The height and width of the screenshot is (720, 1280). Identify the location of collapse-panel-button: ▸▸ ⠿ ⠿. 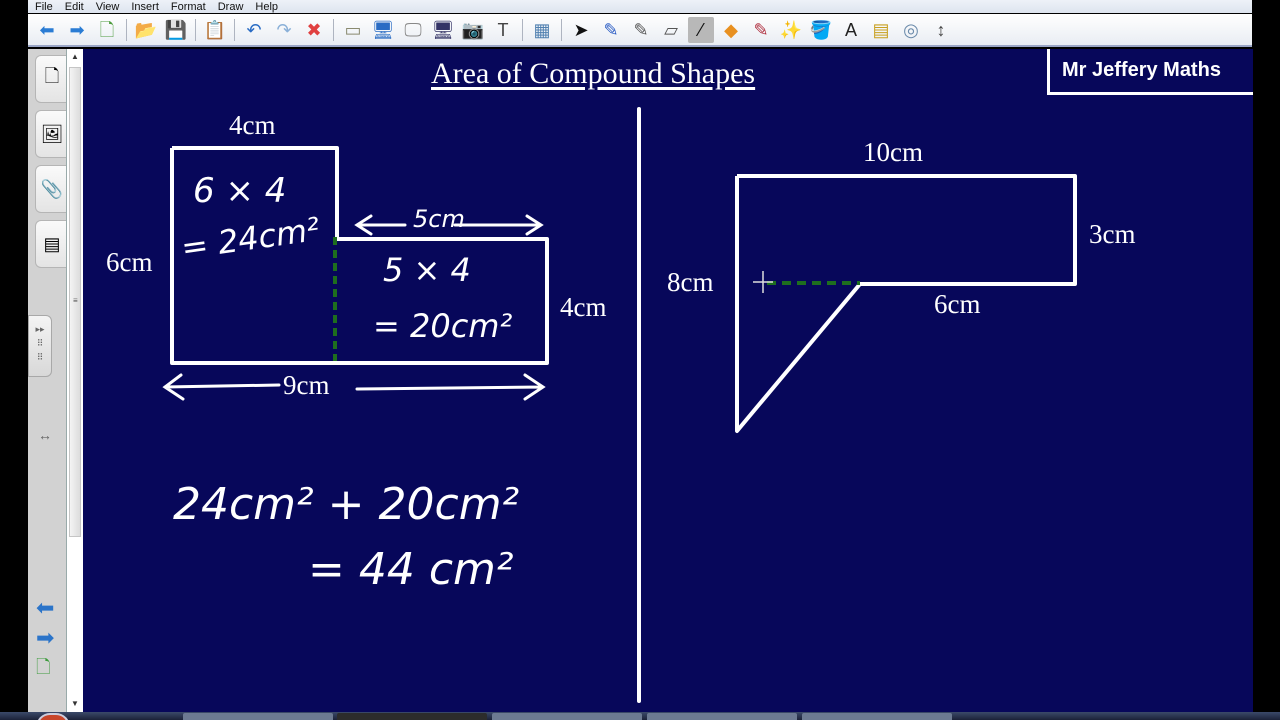
(40, 346).